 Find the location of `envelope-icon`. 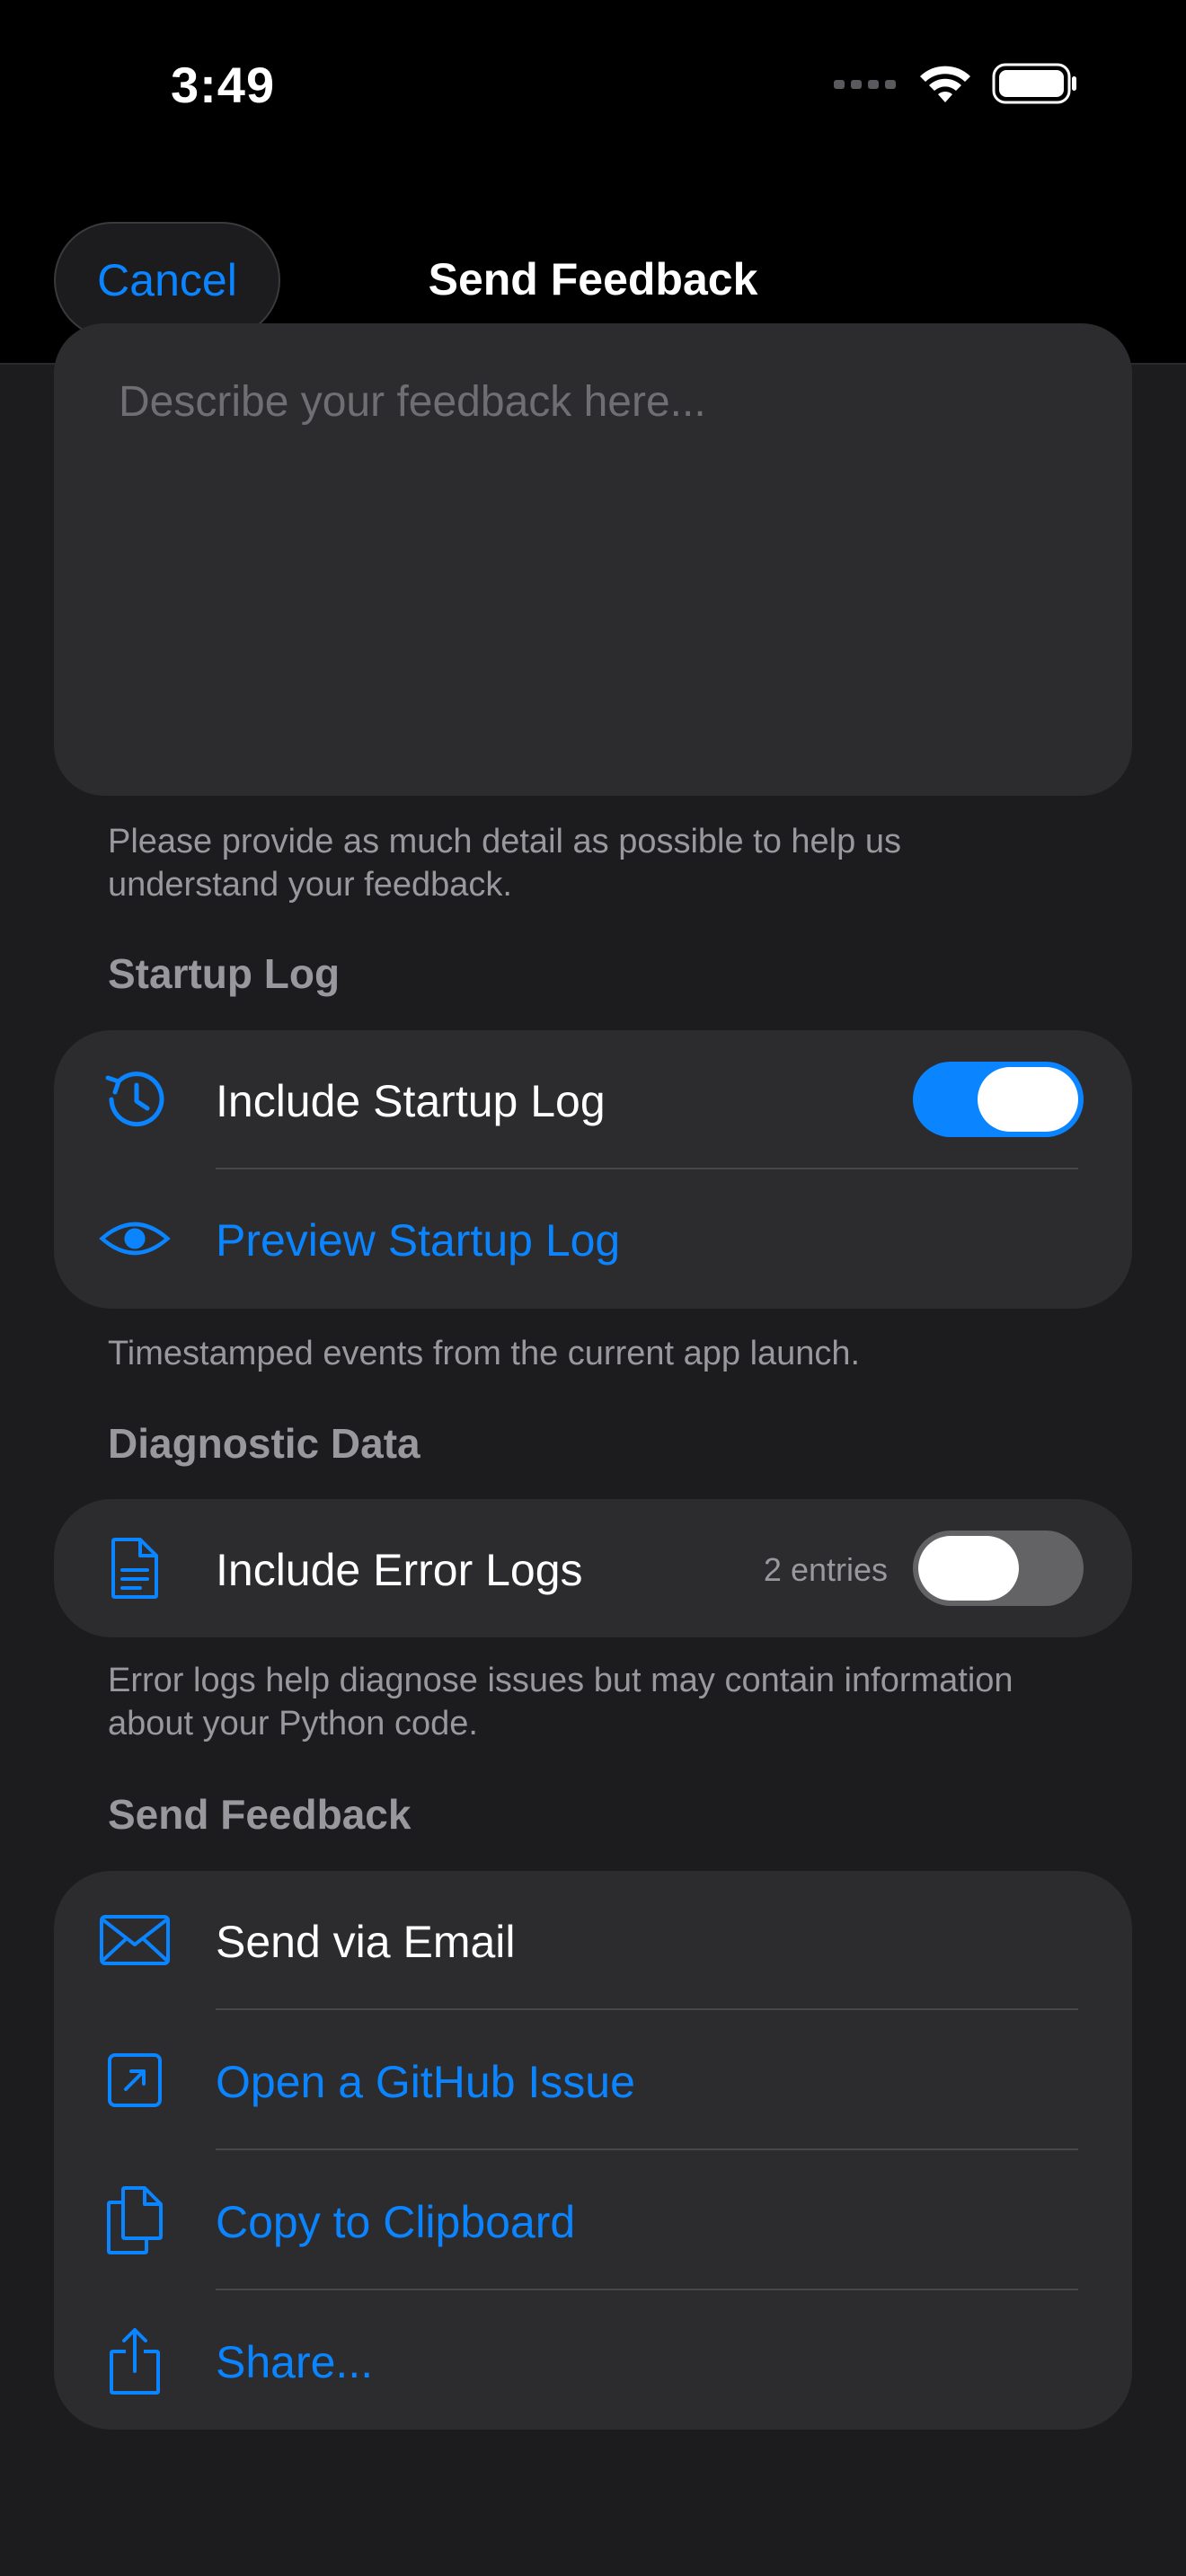

envelope-icon is located at coordinates (135, 1940).